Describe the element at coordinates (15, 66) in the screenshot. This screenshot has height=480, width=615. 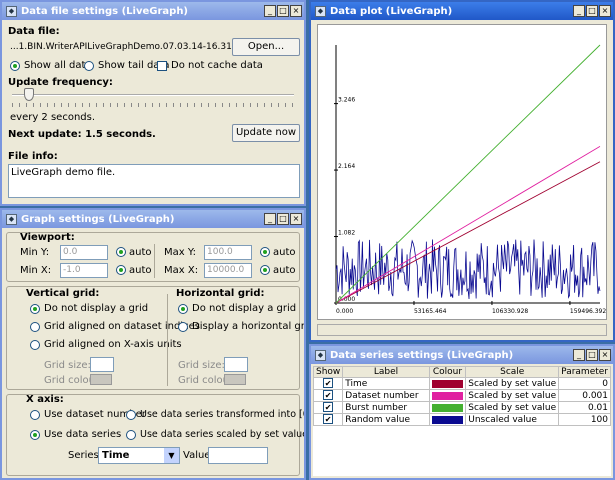
I see `show-all-radio` at that location.